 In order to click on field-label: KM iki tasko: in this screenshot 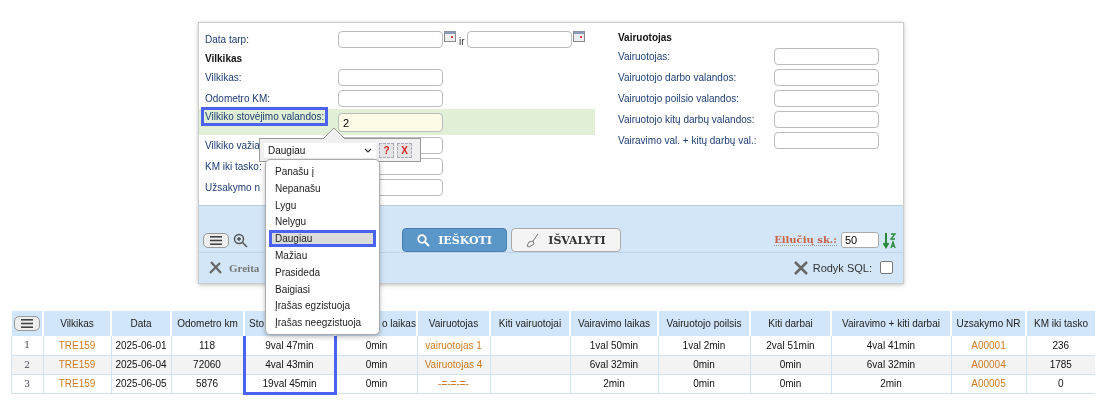, I will do `click(233, 166)`.